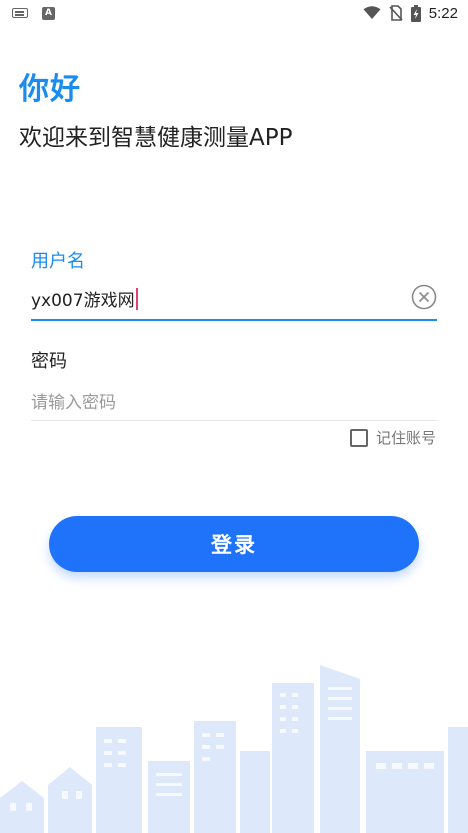  I want to click on clear-input-button, so click(424, 297).